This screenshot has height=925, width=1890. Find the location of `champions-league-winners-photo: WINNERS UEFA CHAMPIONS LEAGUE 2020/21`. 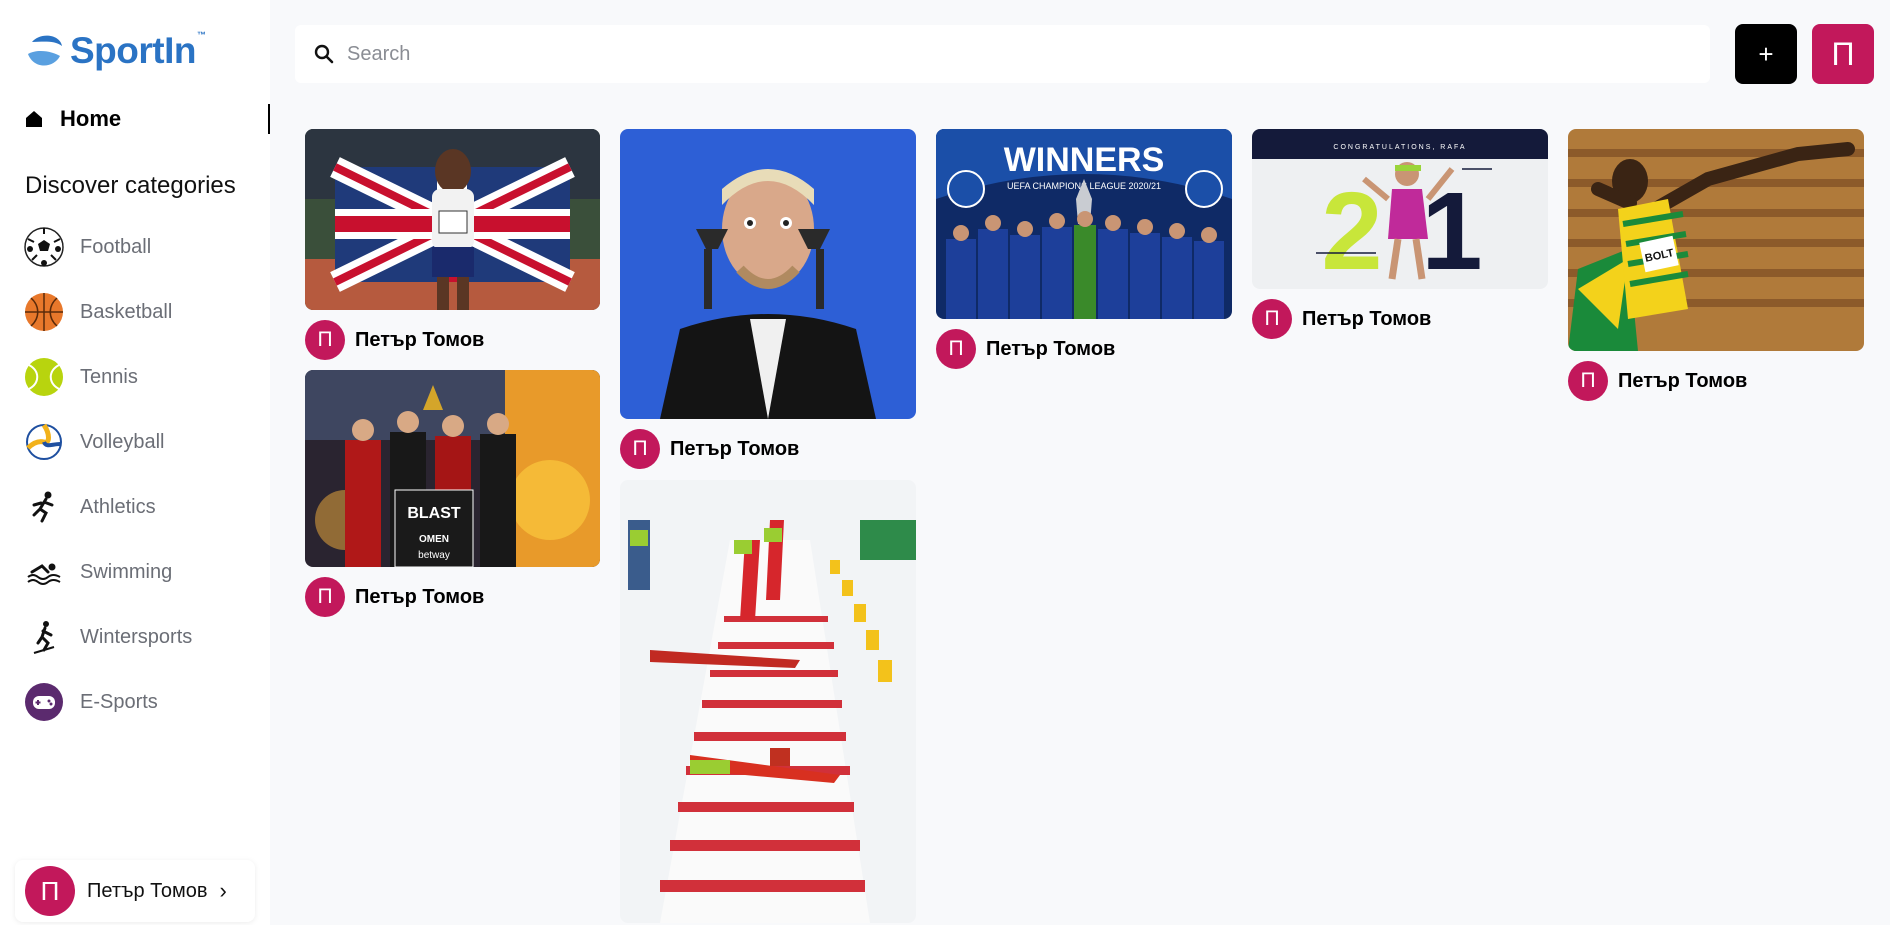

champions-league-winners-photo: WINNERS UEFA CHAMPIONS LEAGUE 2020/21 is located at coordinates (1084, 224).